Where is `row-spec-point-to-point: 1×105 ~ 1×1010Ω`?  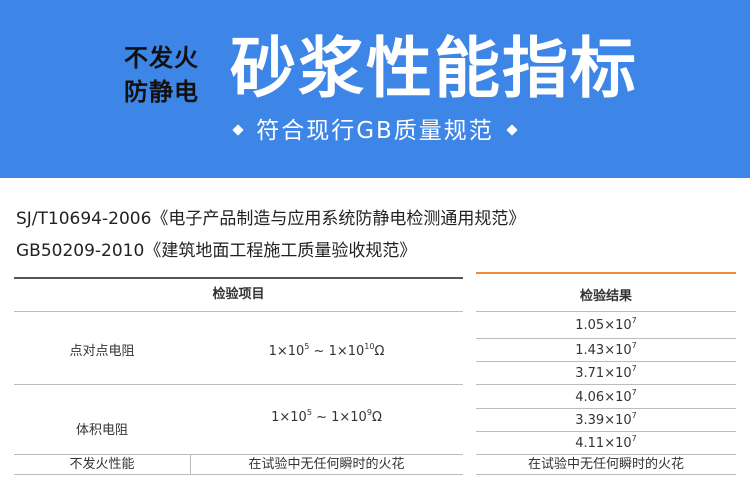 row-spec-point-to-point: 1×105 ~ 1×1010Ω is located at coordinates (326, 351).